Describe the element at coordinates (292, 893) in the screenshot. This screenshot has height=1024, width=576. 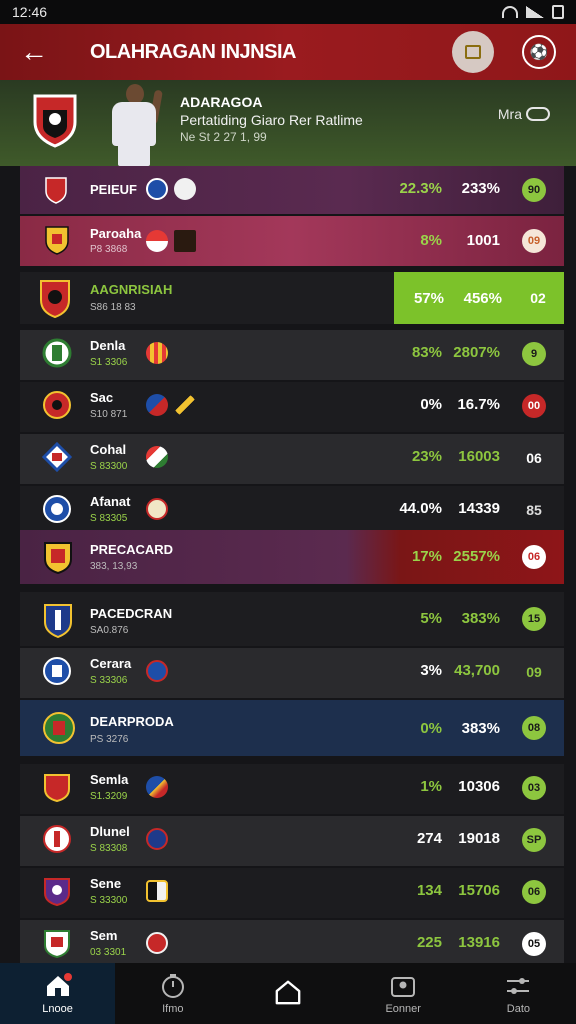
I see `list-item: Sene S 33300 134 15706 06` at that location.